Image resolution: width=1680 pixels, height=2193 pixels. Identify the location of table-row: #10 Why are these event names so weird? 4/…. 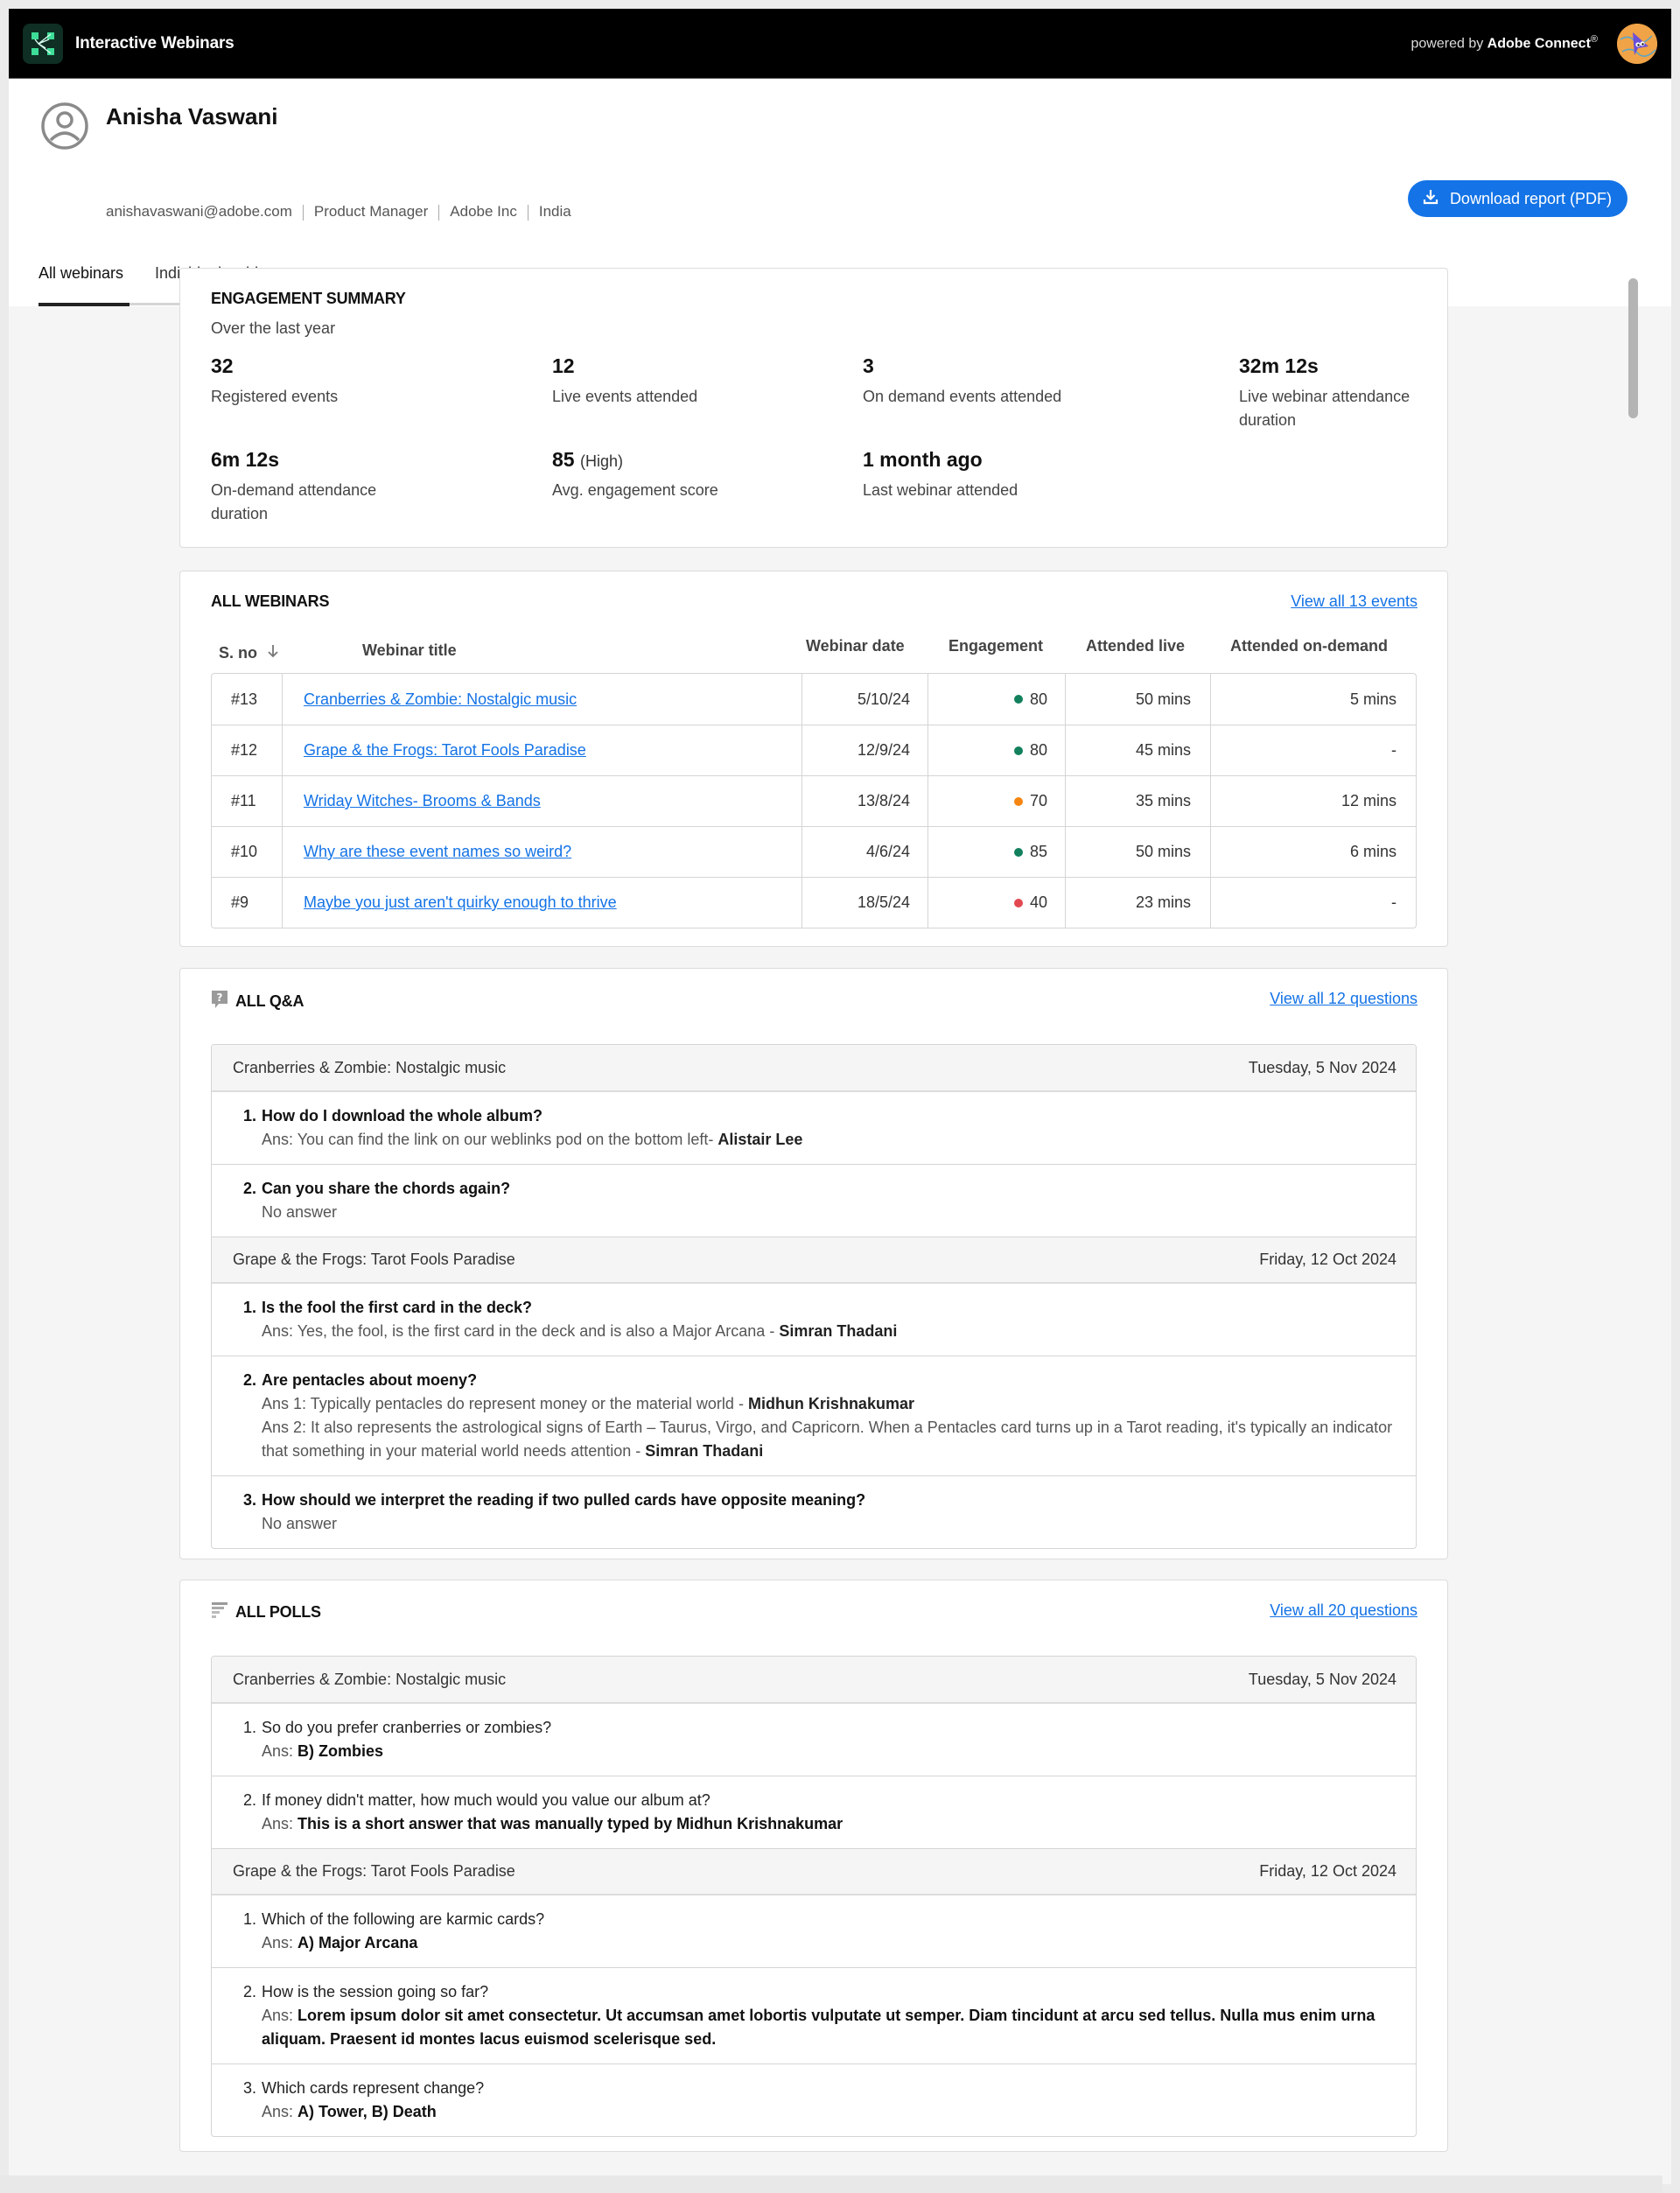
(814, 851).